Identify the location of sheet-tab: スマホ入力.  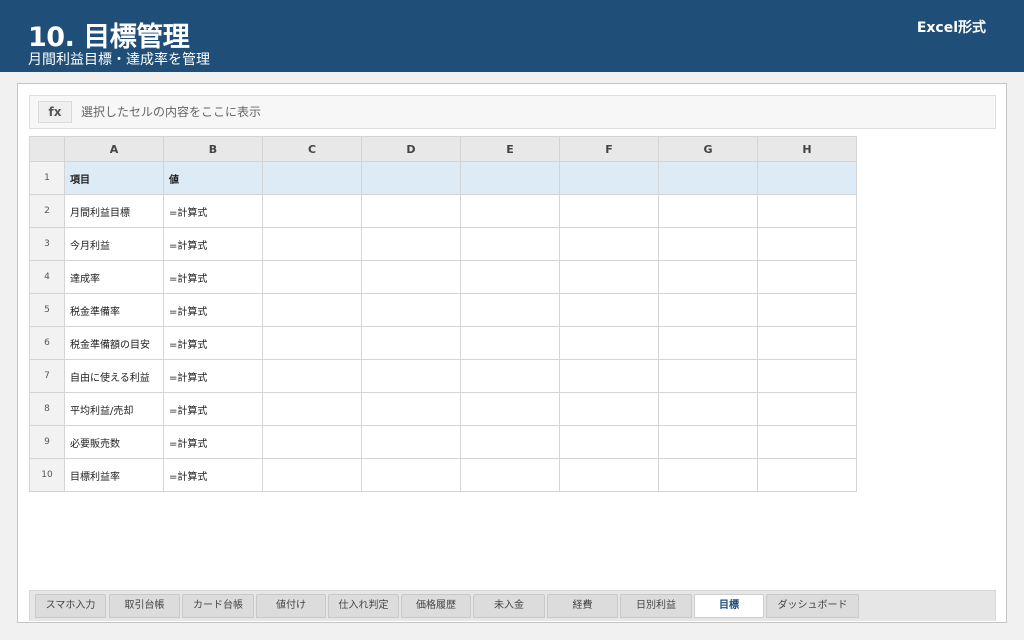
(70, 606).